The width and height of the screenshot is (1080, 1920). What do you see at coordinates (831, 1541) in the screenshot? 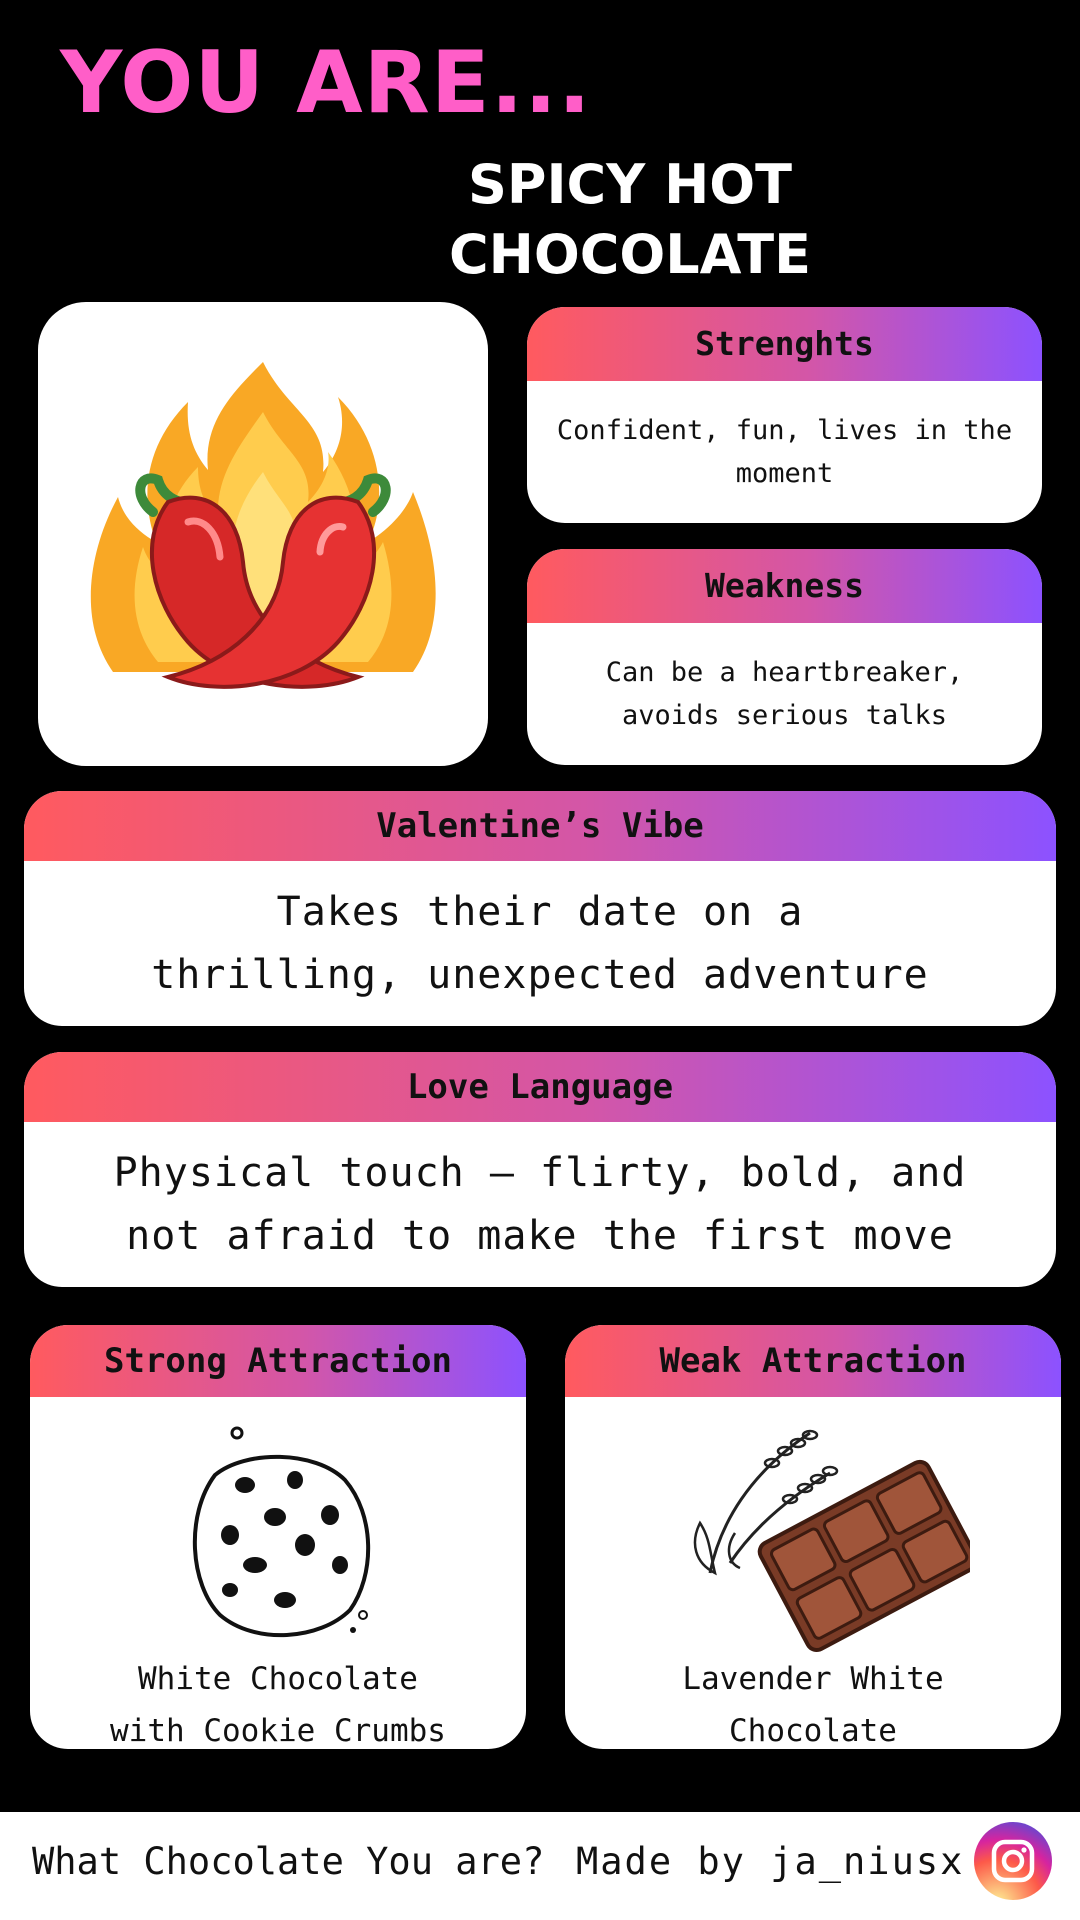
I see `lavender-chocolate-bar-icon` at bounding box center [831, 1541].